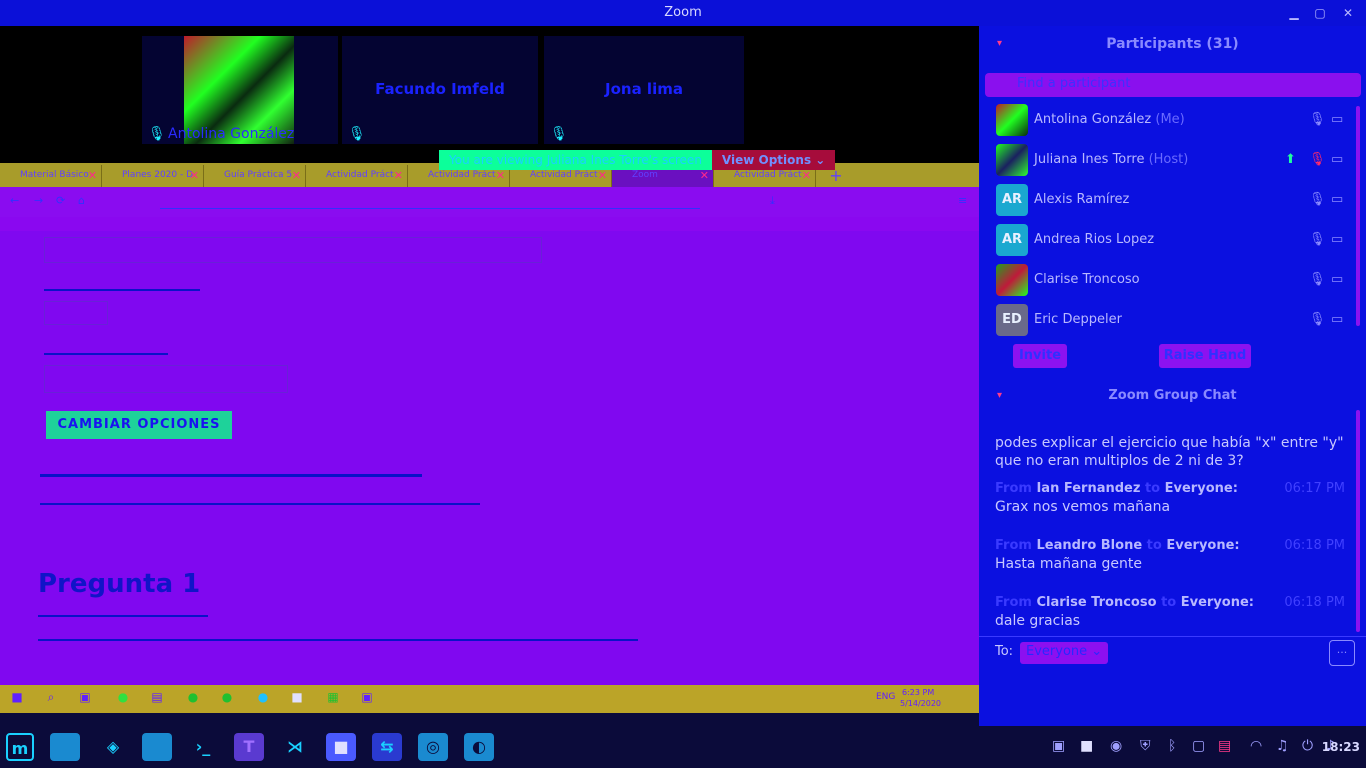 This screenshot has width=1366, height=768. What do you see at coordinates (297, 699) in the screenshot?
I see `zoom-icon: ■` at bounding box center [297, 699].